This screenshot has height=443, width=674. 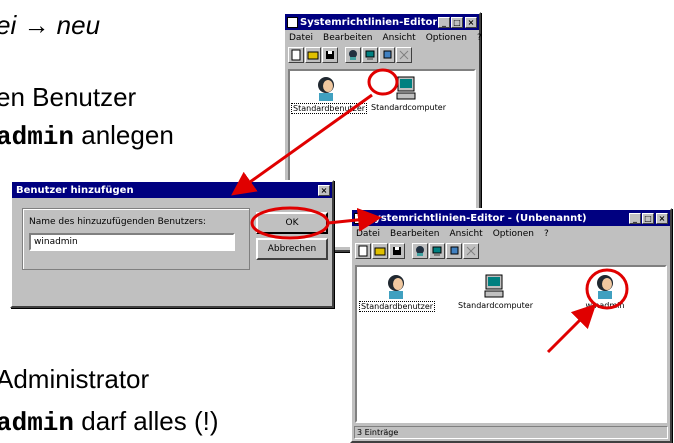 What do you see at coordinates (68, 97) in the screenshot?
I see `slide-line-2: en Benutzer` at bounding box center [68, 97].